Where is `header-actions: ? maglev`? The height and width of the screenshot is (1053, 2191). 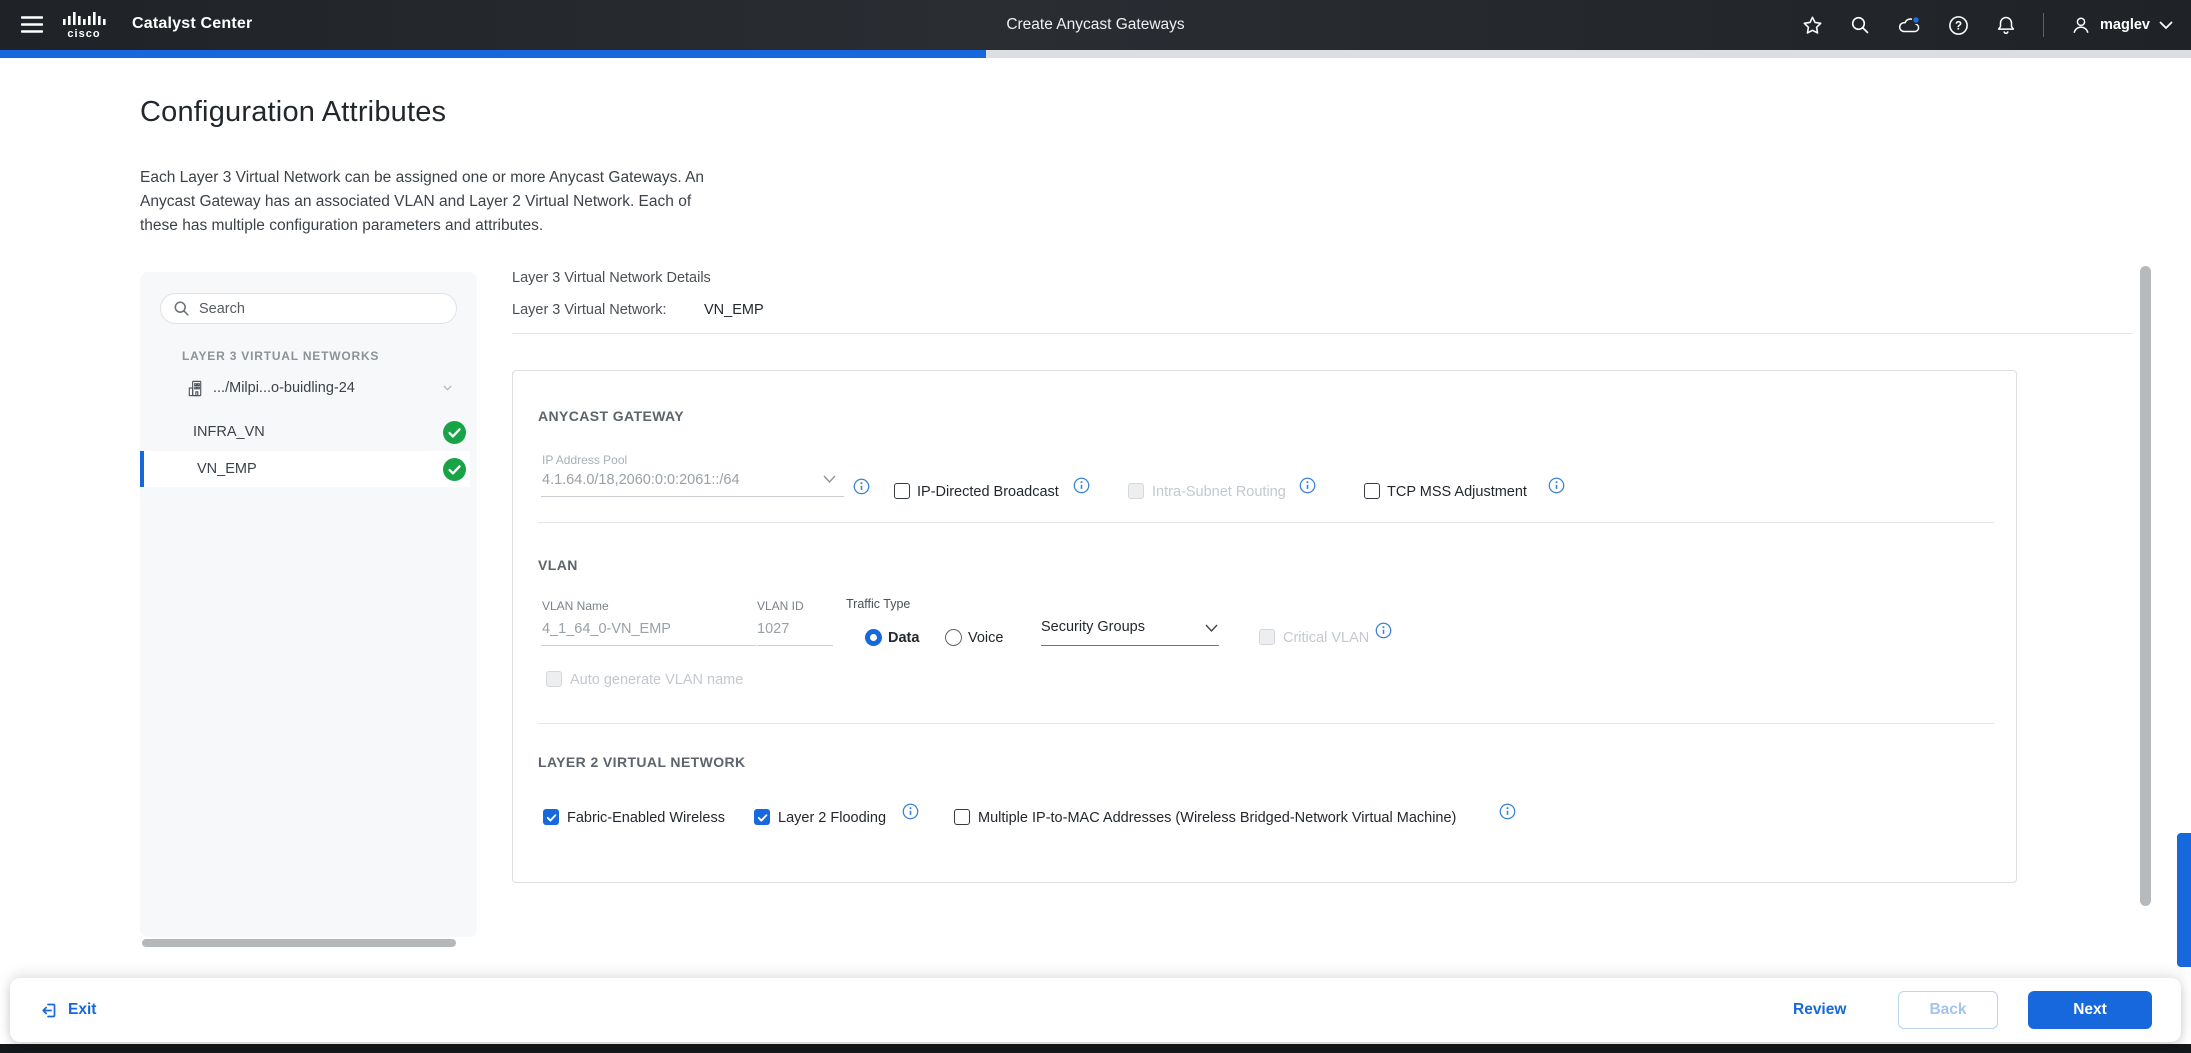 header-actions: ? maglev is located at coordinates (1987, 25).